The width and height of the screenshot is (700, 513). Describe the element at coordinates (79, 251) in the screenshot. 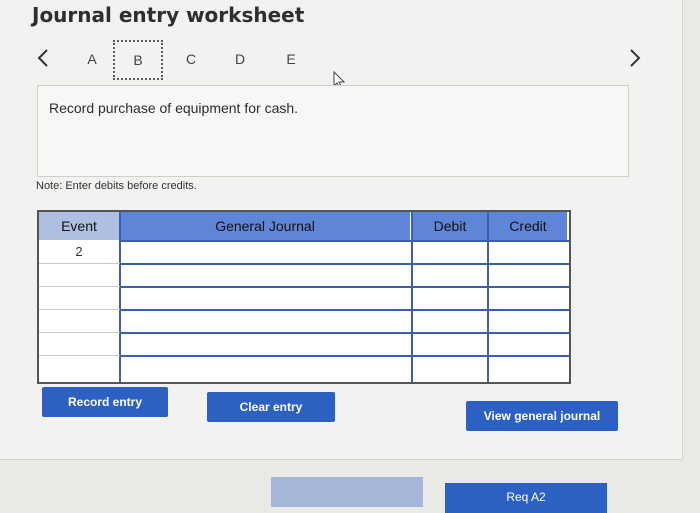

I see `event-cell: 2` at that location.